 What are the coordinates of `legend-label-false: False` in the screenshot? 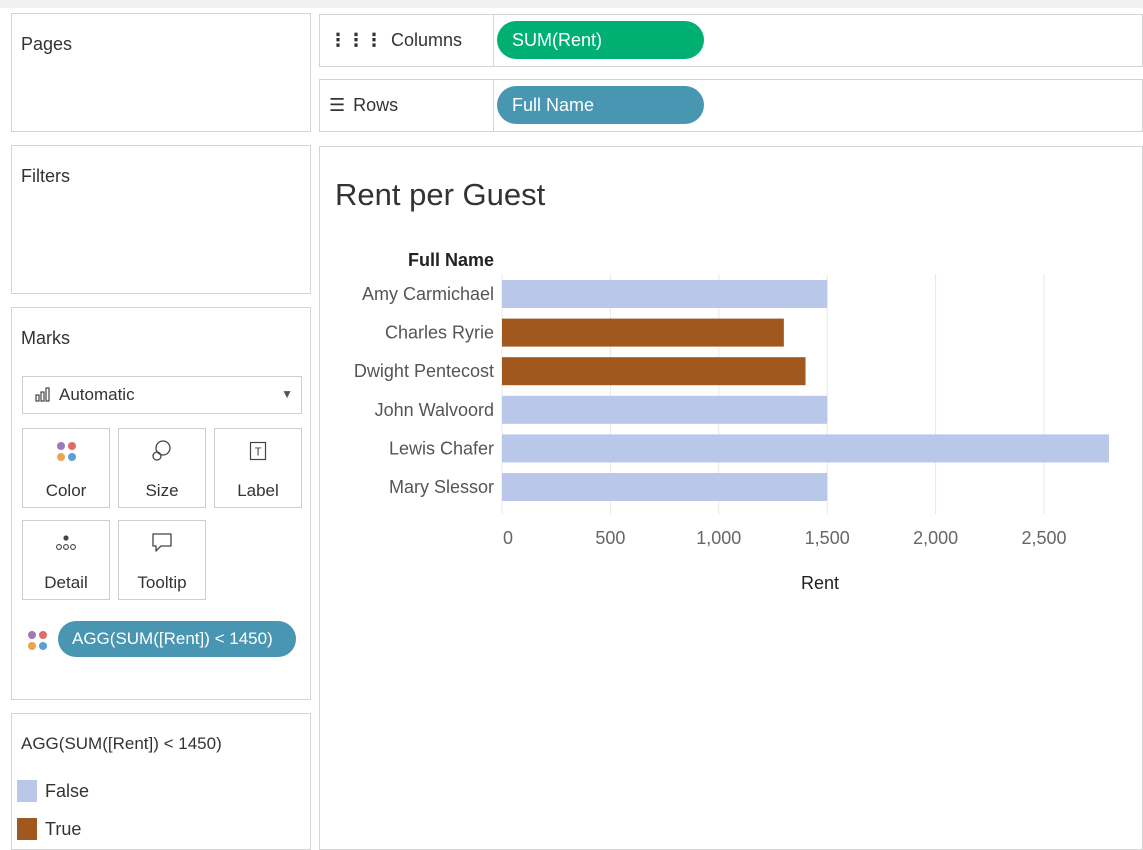 It's located at (67, 790).